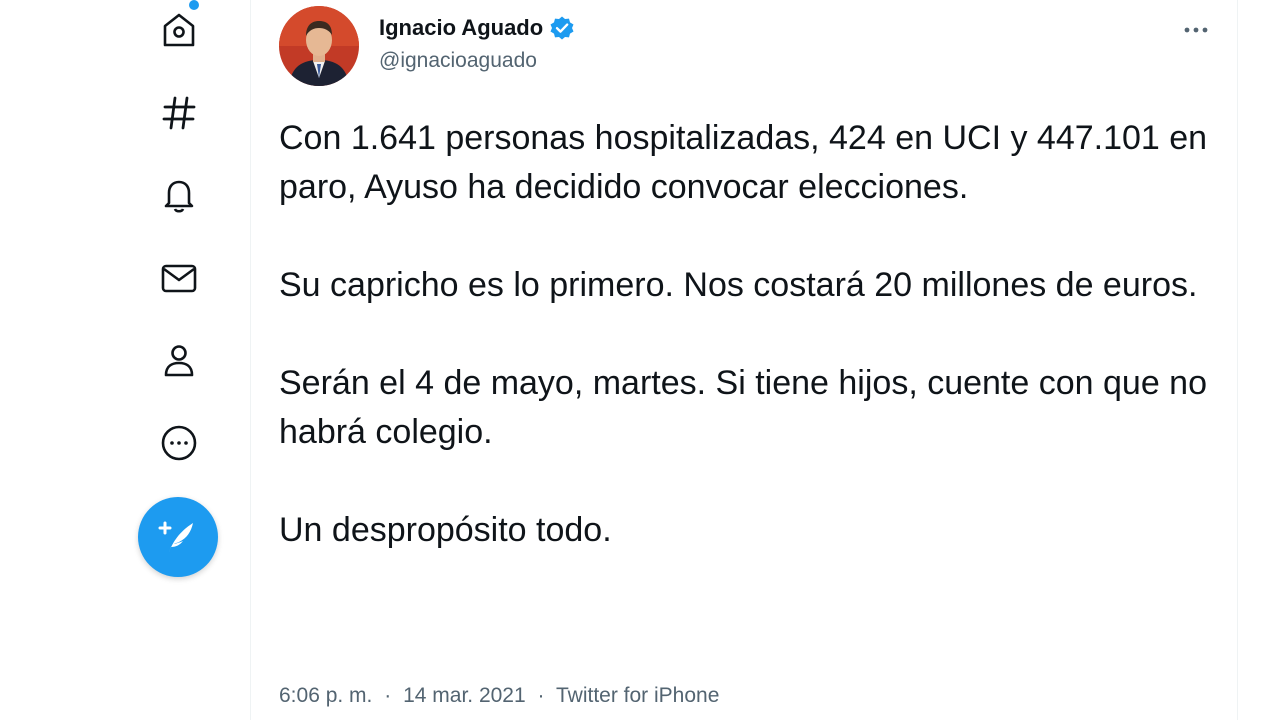 The image size is (1280, 720). Describe the element at coordinates (464, 695) in the screenshot. I see `tweet-date: 14 mar. 2021` at that location.